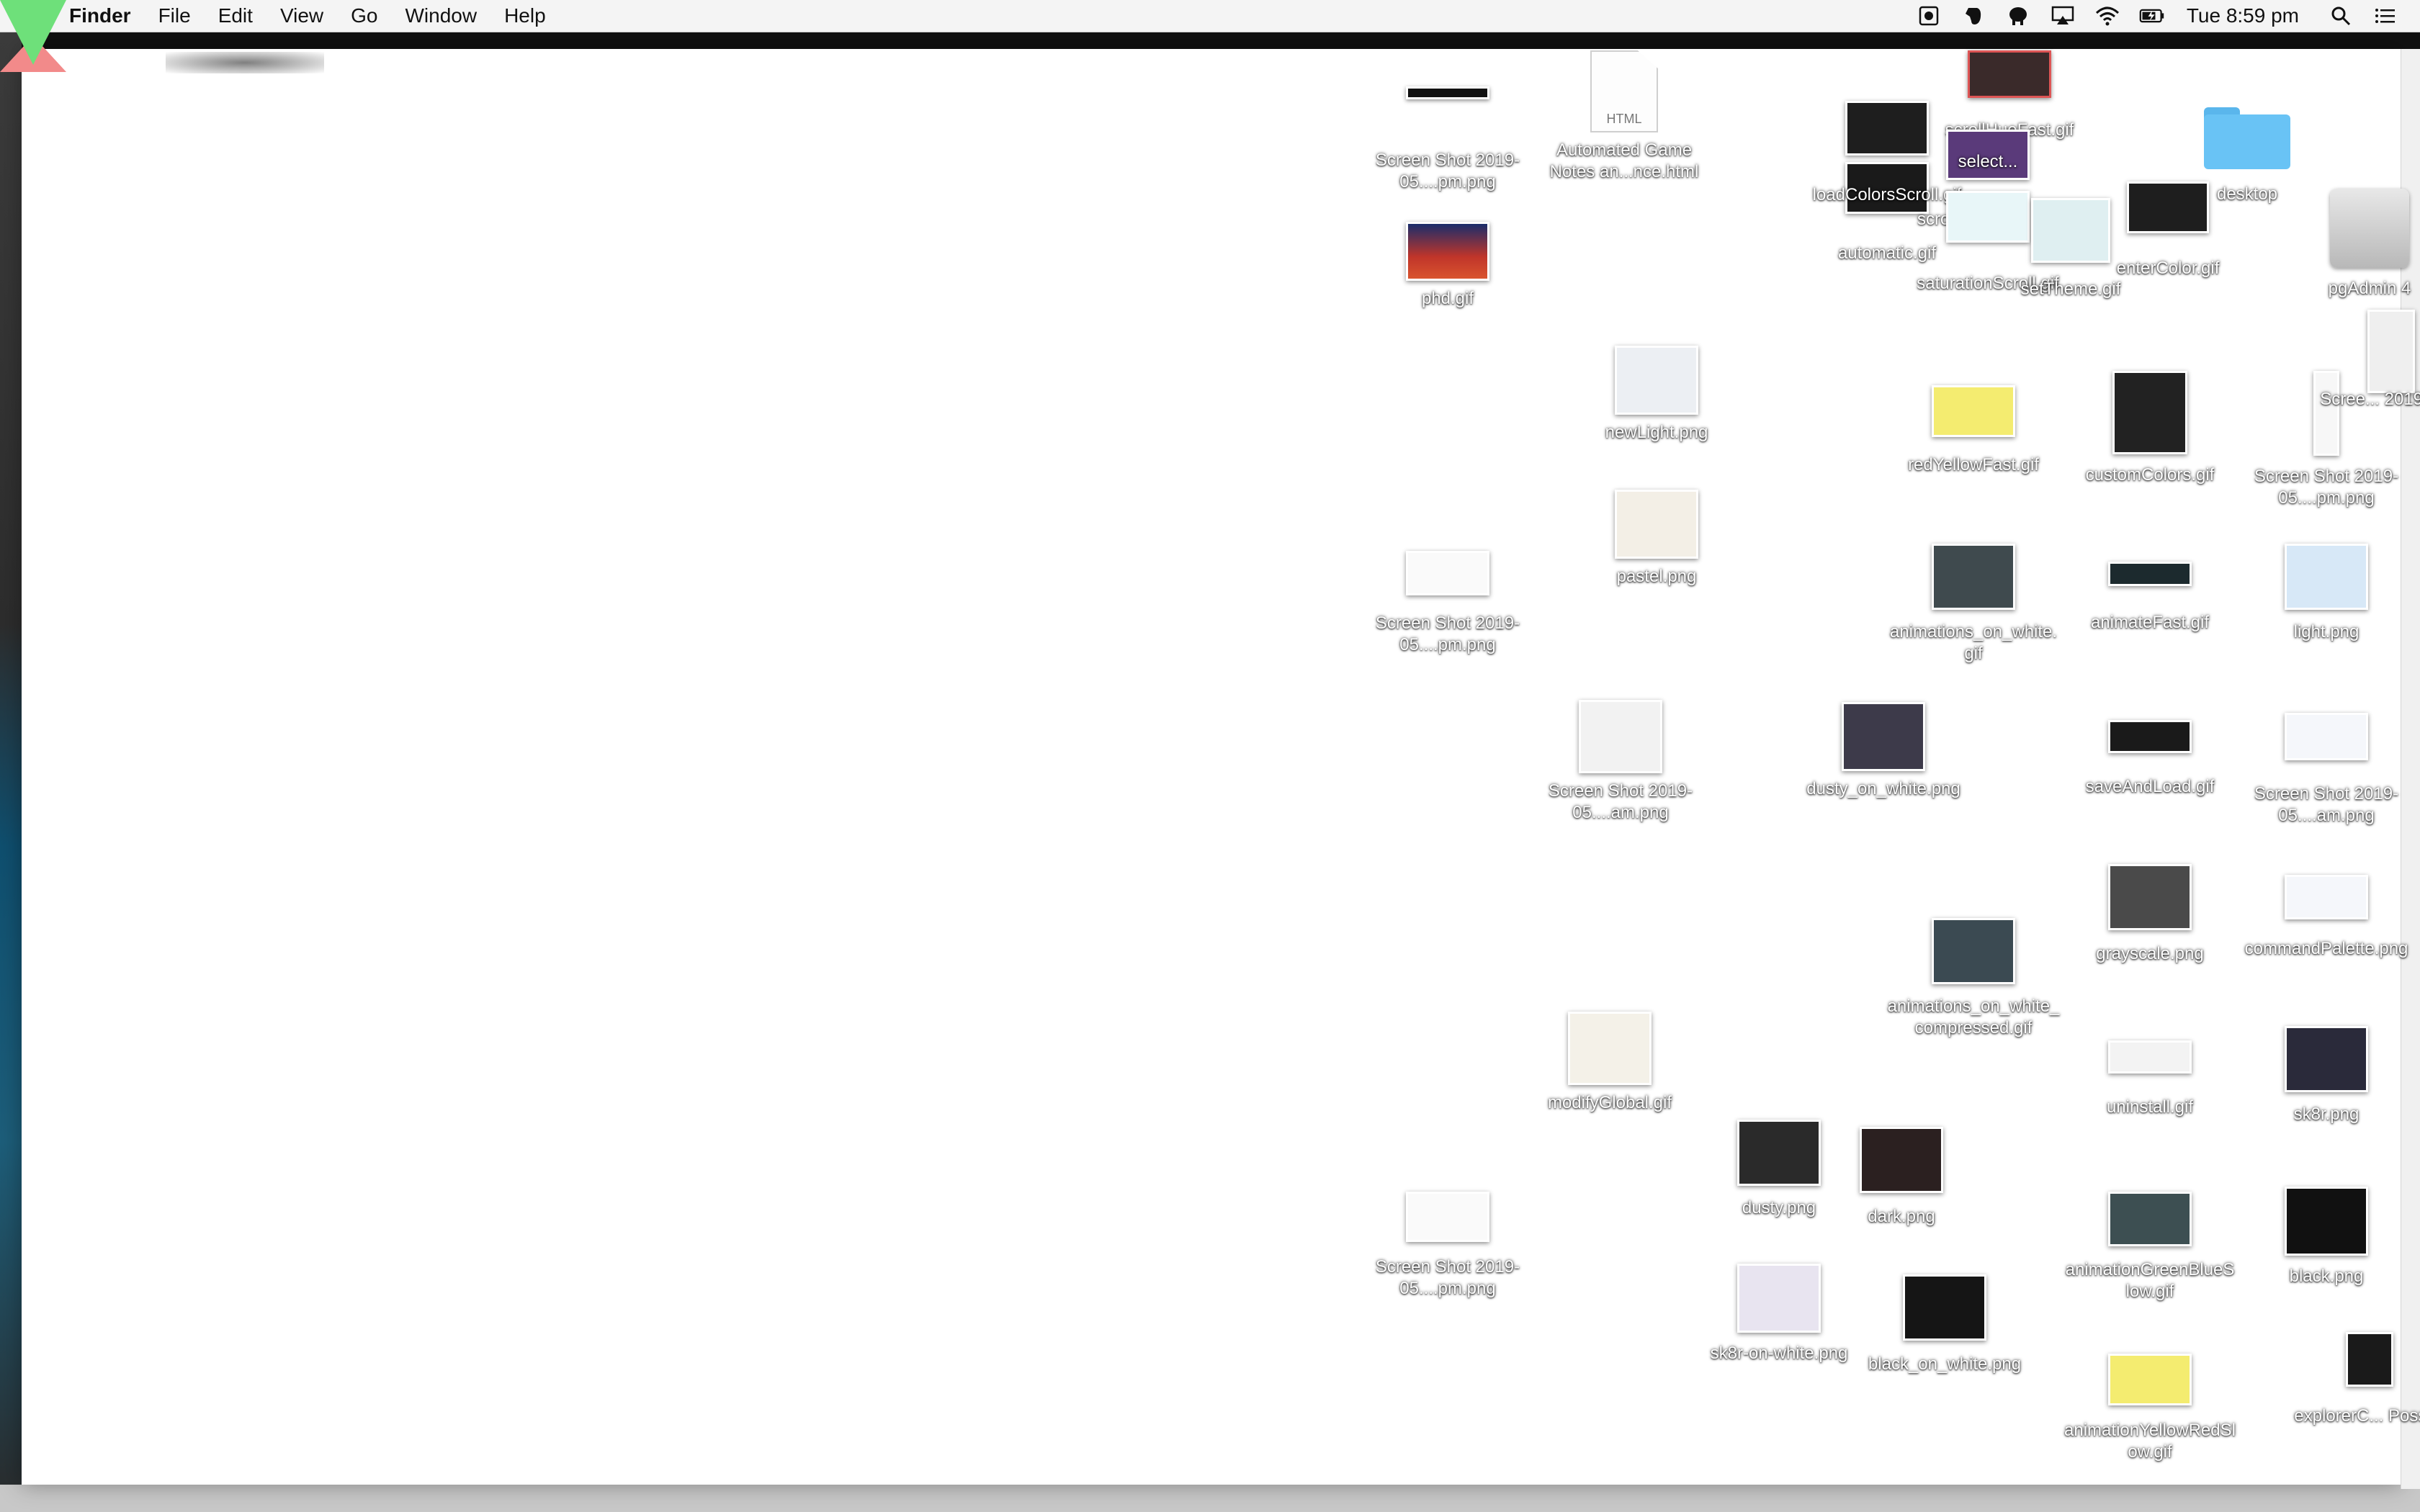  Describe the element at coordinates (2326, 917) in the screenshot. I see `desktop-icon: commandPalette.png` at that location.